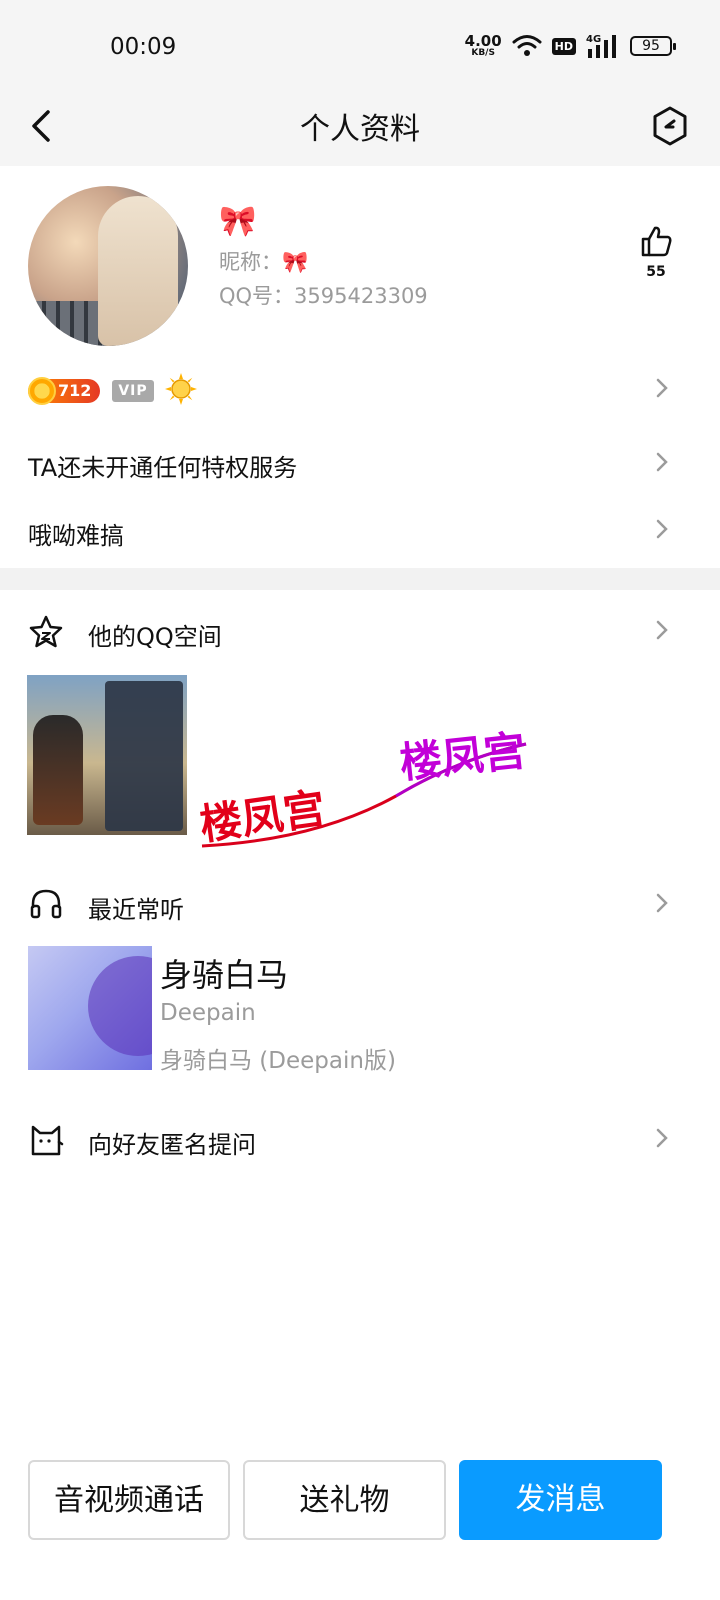 The width and height of the screenshot is (720, 1600). I want to click on anon-question-label: 向好友匿名提问, so click(172, 1142).